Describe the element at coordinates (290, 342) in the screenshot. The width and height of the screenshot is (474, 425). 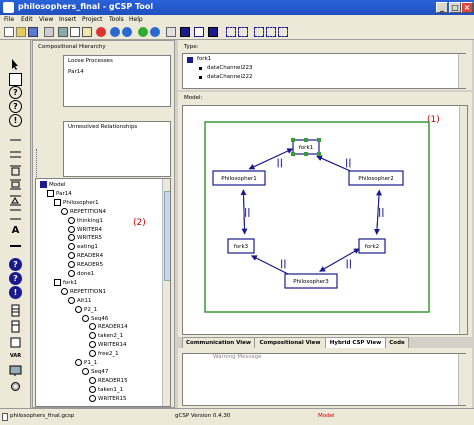
I see `tab-compositional-view: Compositional View` at that location.